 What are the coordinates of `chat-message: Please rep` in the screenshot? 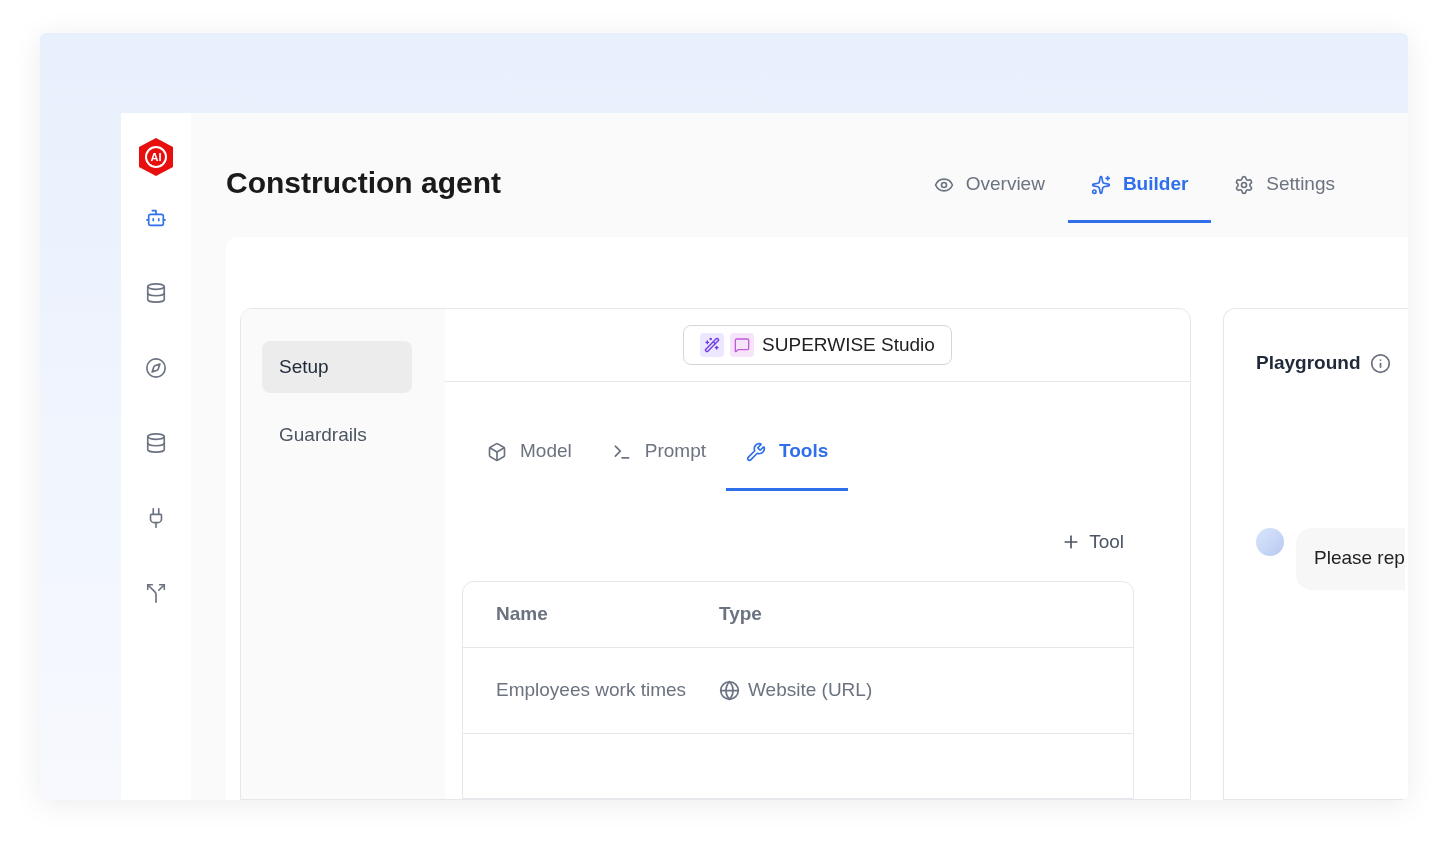 It's located at (1350, 558).